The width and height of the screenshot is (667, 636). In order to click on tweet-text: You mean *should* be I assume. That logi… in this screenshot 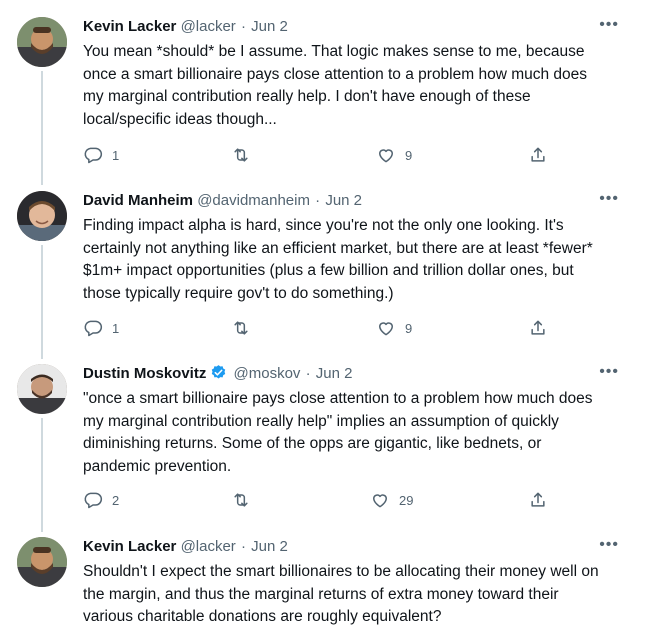, I will do `click(335, 85)`.